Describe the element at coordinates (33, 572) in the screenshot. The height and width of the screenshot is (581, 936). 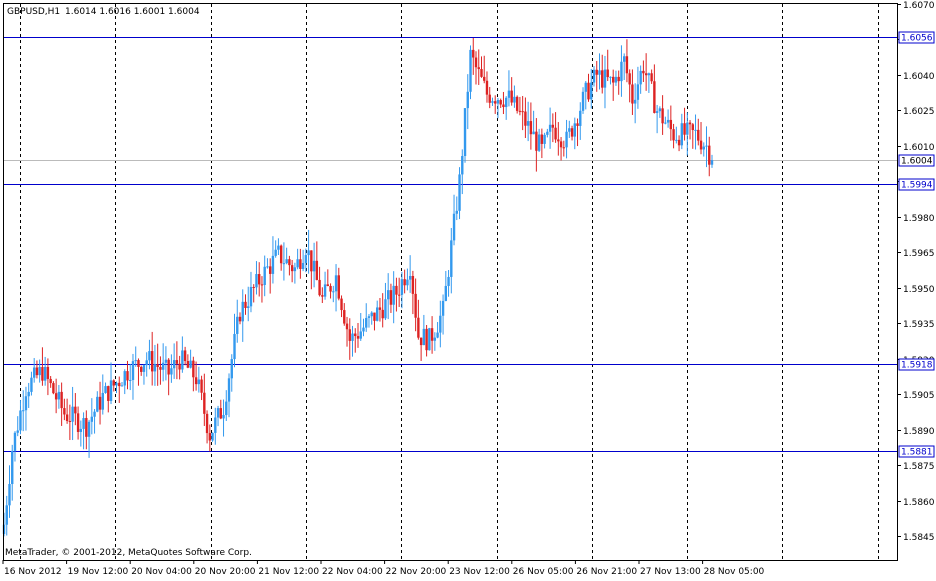
I see `x-tick-label: 16 Nov 2012` at that location.